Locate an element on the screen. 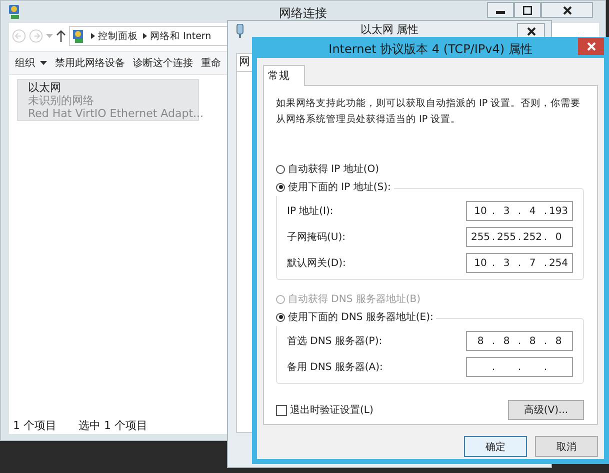  toolbar-button: 禁用此网络设备 is located at coordinates (90, 63).